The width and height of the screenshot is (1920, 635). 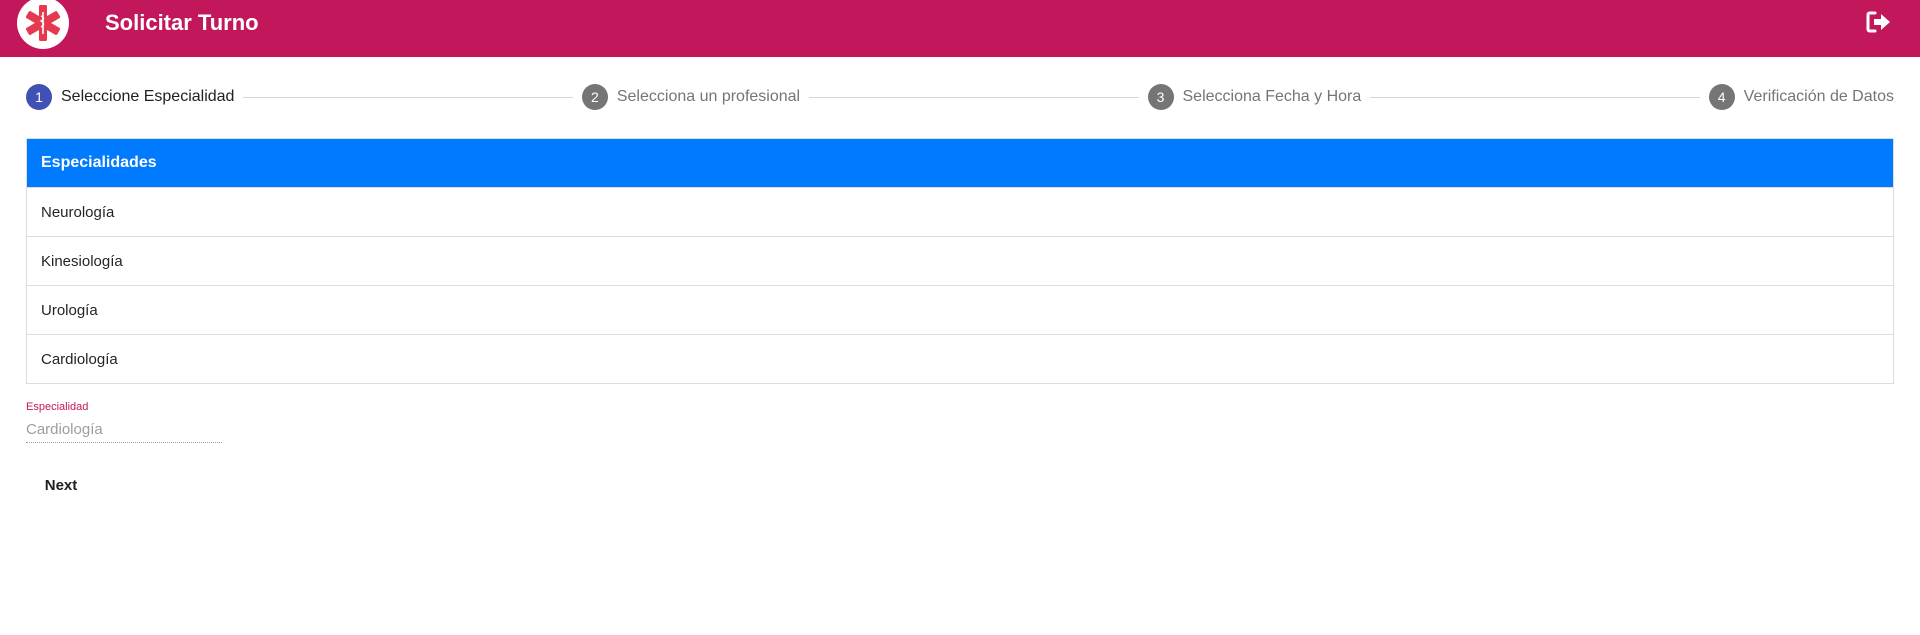 I want to click on step-number: 2, so click(x=594, y=97).